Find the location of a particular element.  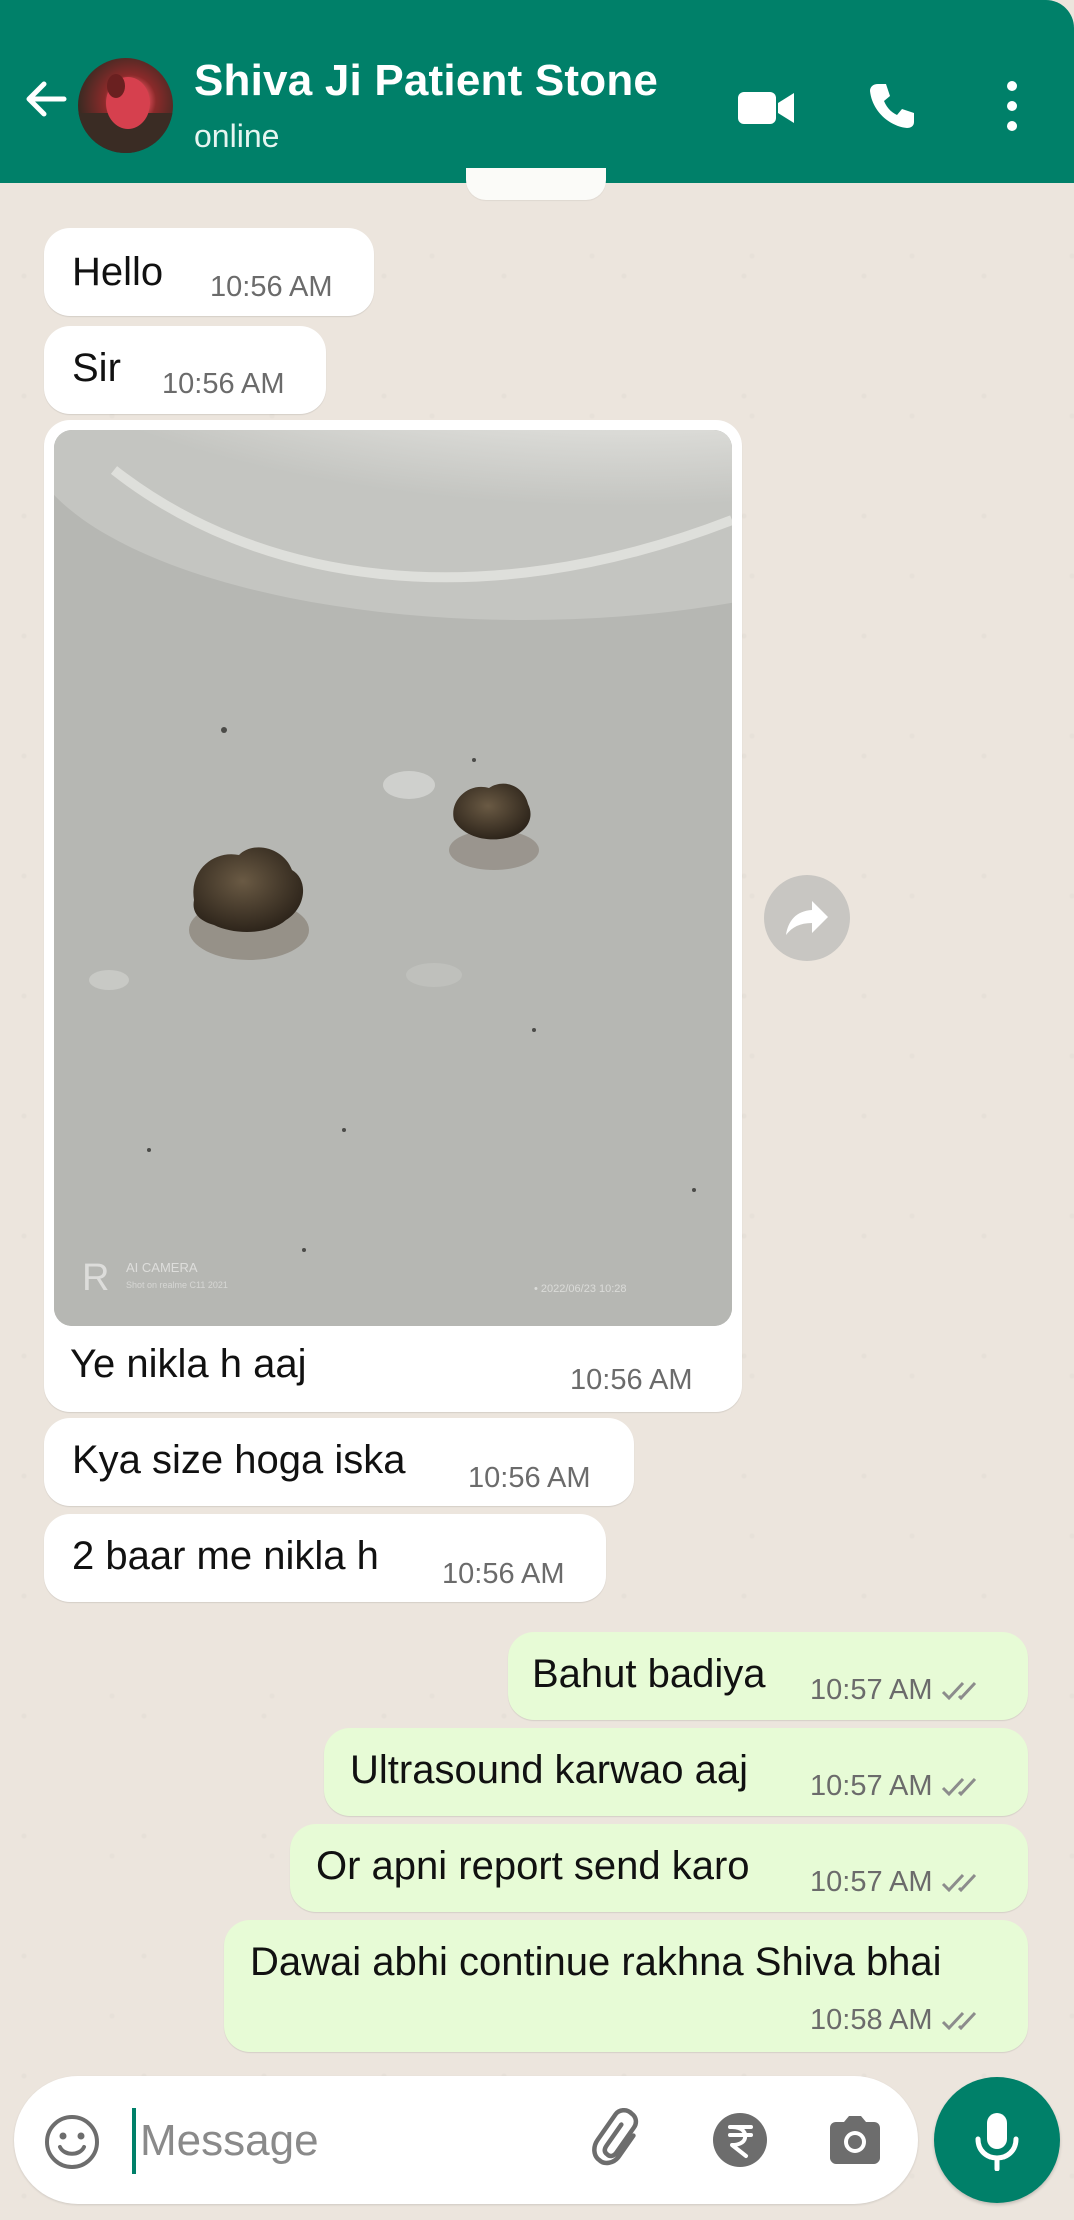

message-composer is located at coordinates (466, 2140).